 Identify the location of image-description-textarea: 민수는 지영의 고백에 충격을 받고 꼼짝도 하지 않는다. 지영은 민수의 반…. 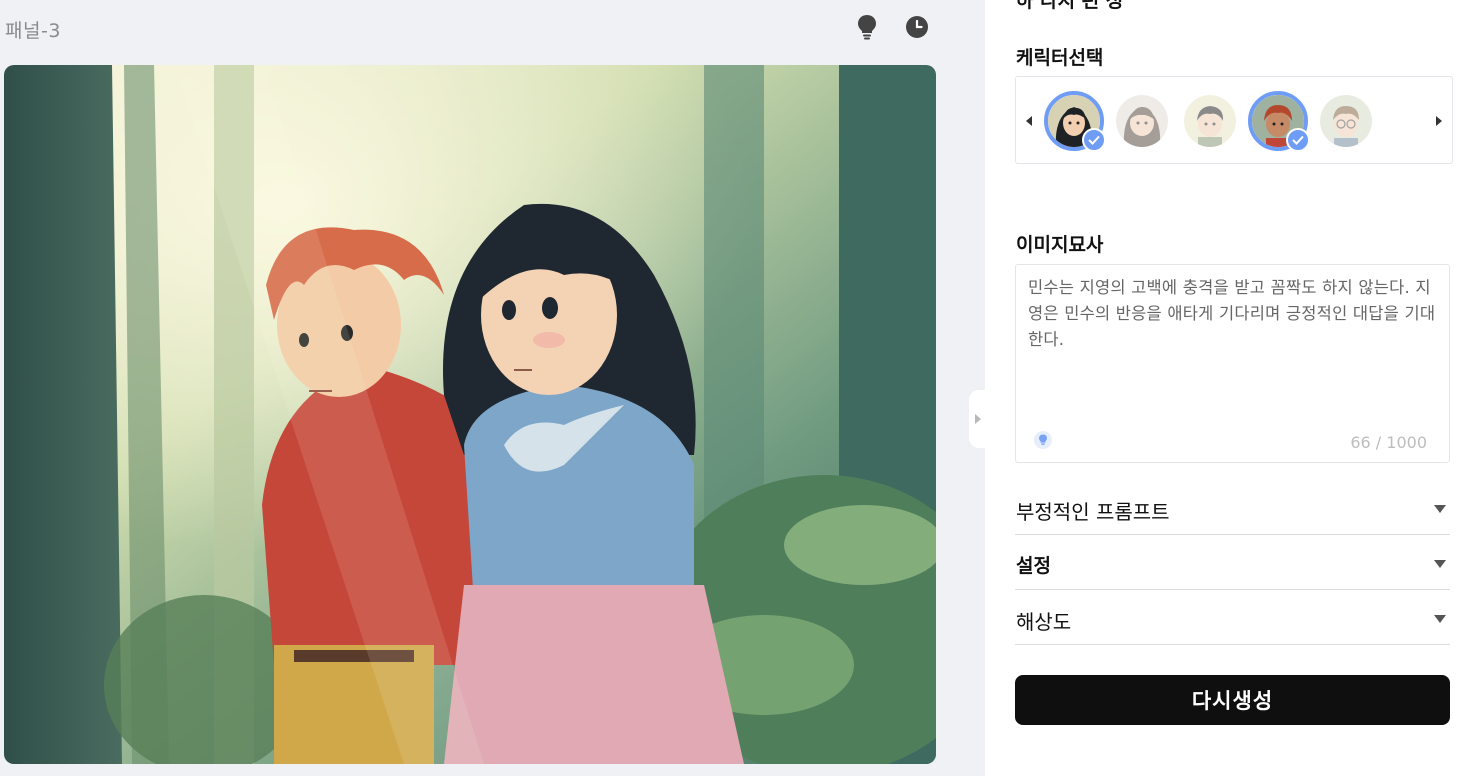
(1232, 363).